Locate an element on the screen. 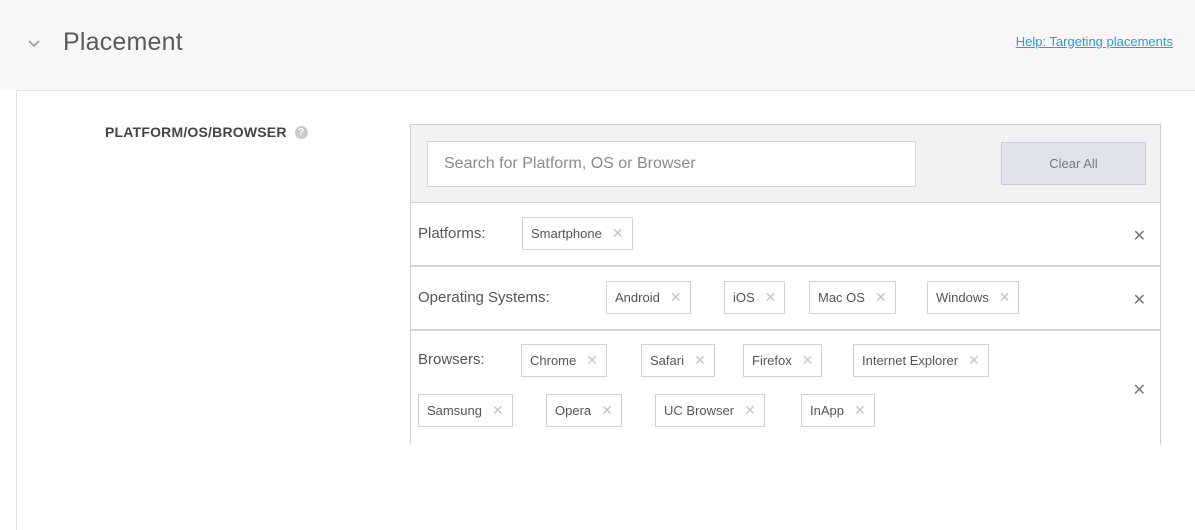 The image size is (1195, 530). chip-label: InApp is located at coordinates (827, 410).